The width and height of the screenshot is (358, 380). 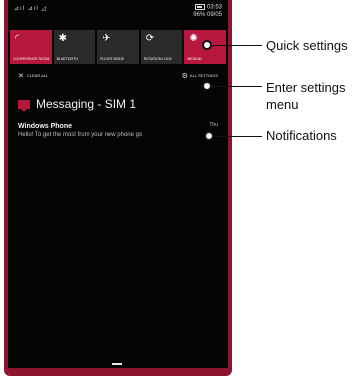 What do you see at coordinates (161, 47) in the screenshot?
I see `quick-setting-rotation-lock: ⟳ ROTATION LOCK` at bounding box center [161, 47].